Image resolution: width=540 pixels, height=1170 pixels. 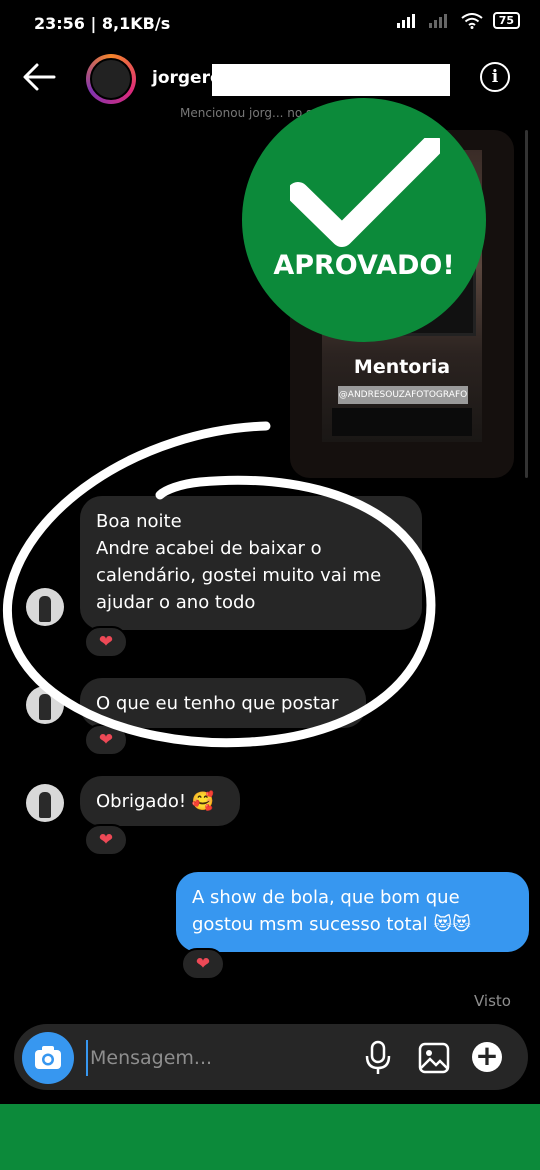 What do you see at coordinates (405, 20) in the screenshot?
I see `signal-icon` at bounding box center [405, 20].